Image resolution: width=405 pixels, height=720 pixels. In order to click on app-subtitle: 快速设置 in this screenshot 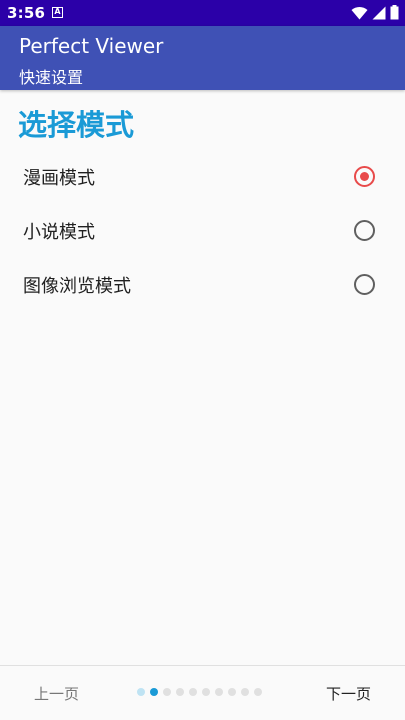, I will do `click(51, 77)`.